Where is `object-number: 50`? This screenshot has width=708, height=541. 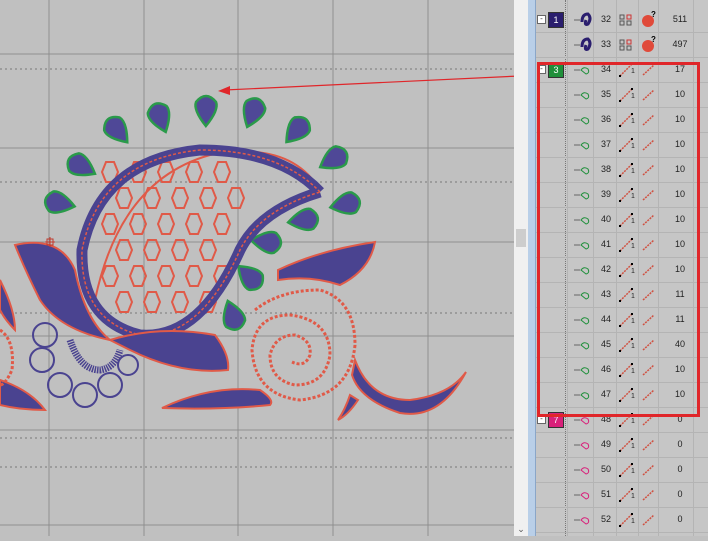
object-number: 50 is located at coordinates (605, 469).